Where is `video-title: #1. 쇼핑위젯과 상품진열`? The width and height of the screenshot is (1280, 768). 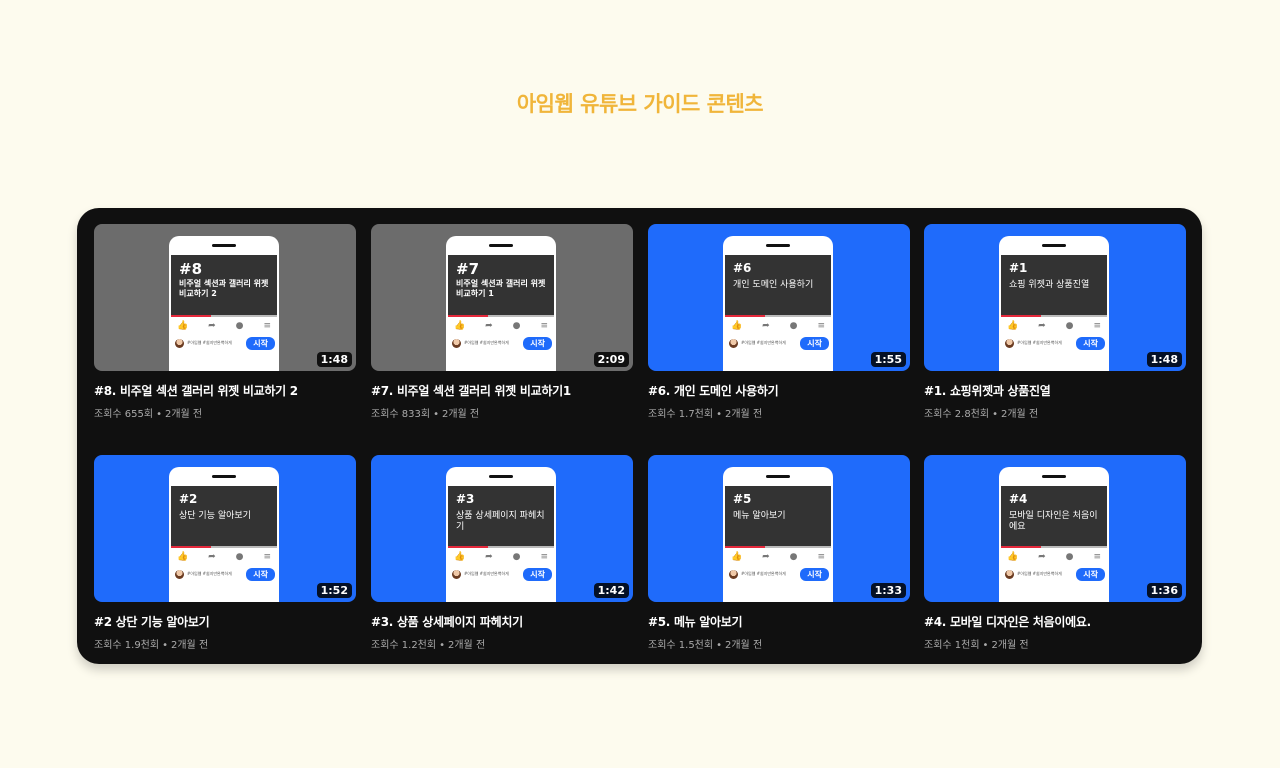
video-title: #1. 쇼핑위젯과 상품진열 is located at coordinates (1055, 390).